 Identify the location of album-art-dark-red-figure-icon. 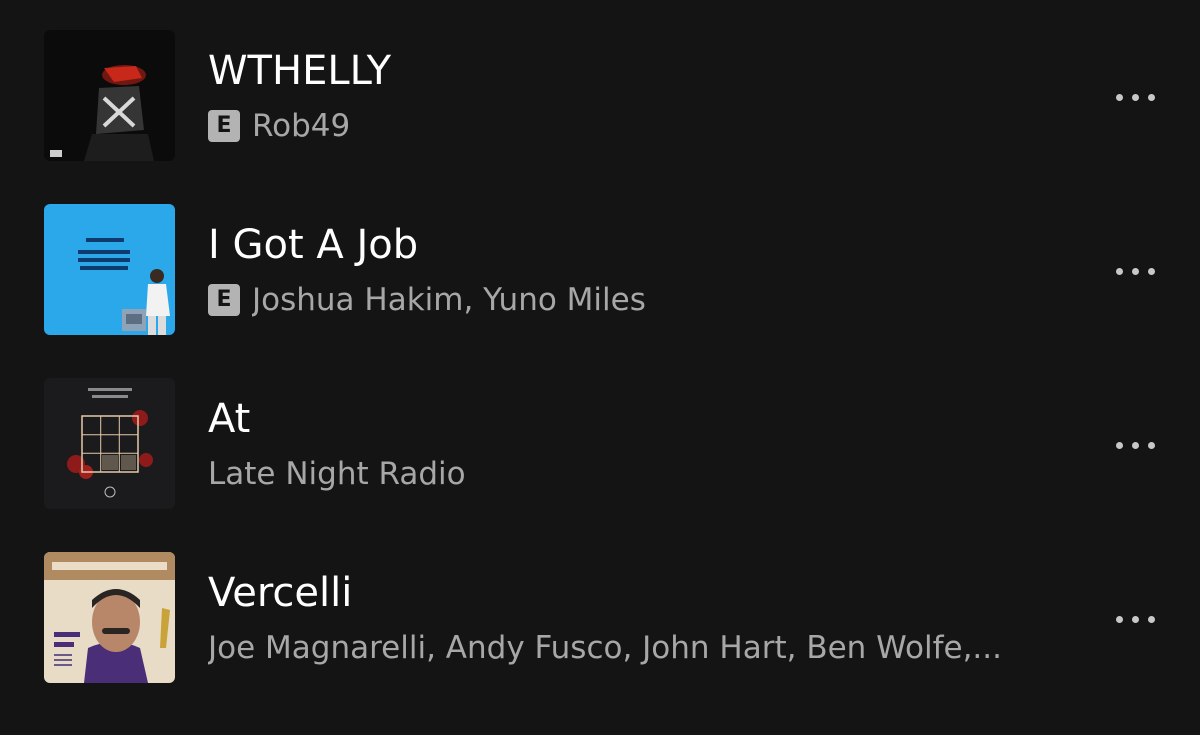
(109, 95).